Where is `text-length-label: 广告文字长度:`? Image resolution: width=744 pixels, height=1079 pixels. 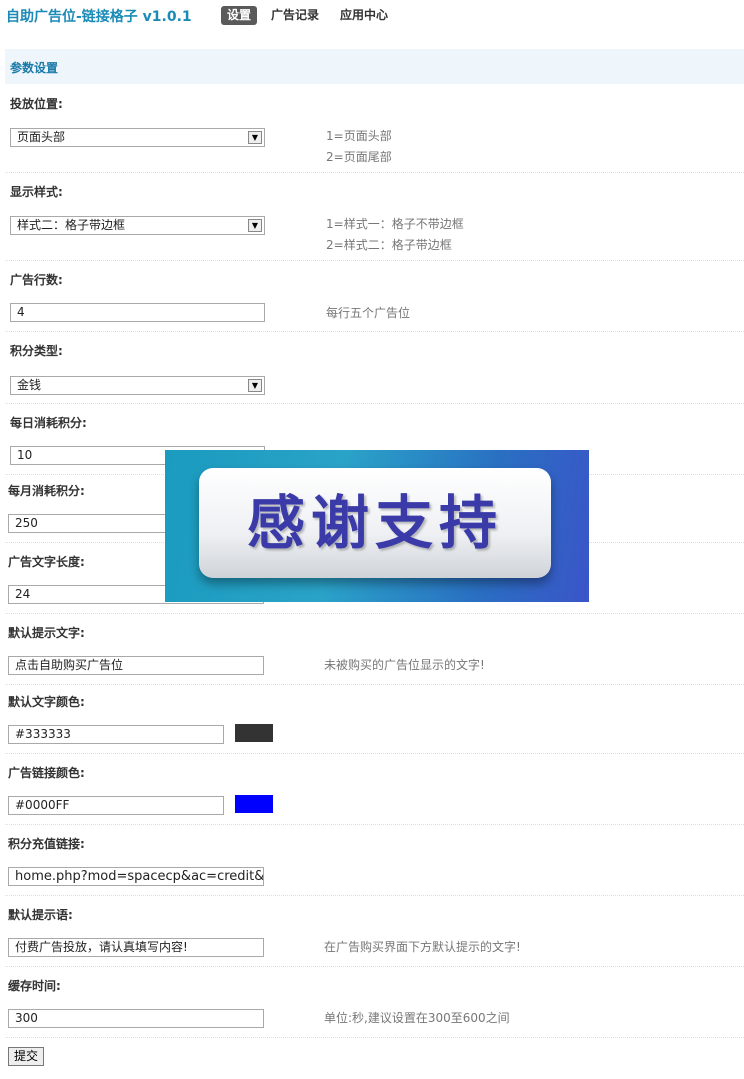
text-length-label: 广告文字长度: is located at coordinates (46, 562).